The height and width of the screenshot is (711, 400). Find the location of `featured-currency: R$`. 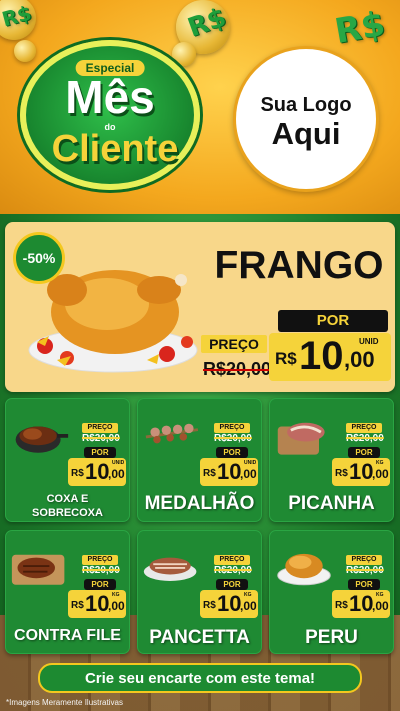

featured-currency: R$ is located at coordinates (286, 358).